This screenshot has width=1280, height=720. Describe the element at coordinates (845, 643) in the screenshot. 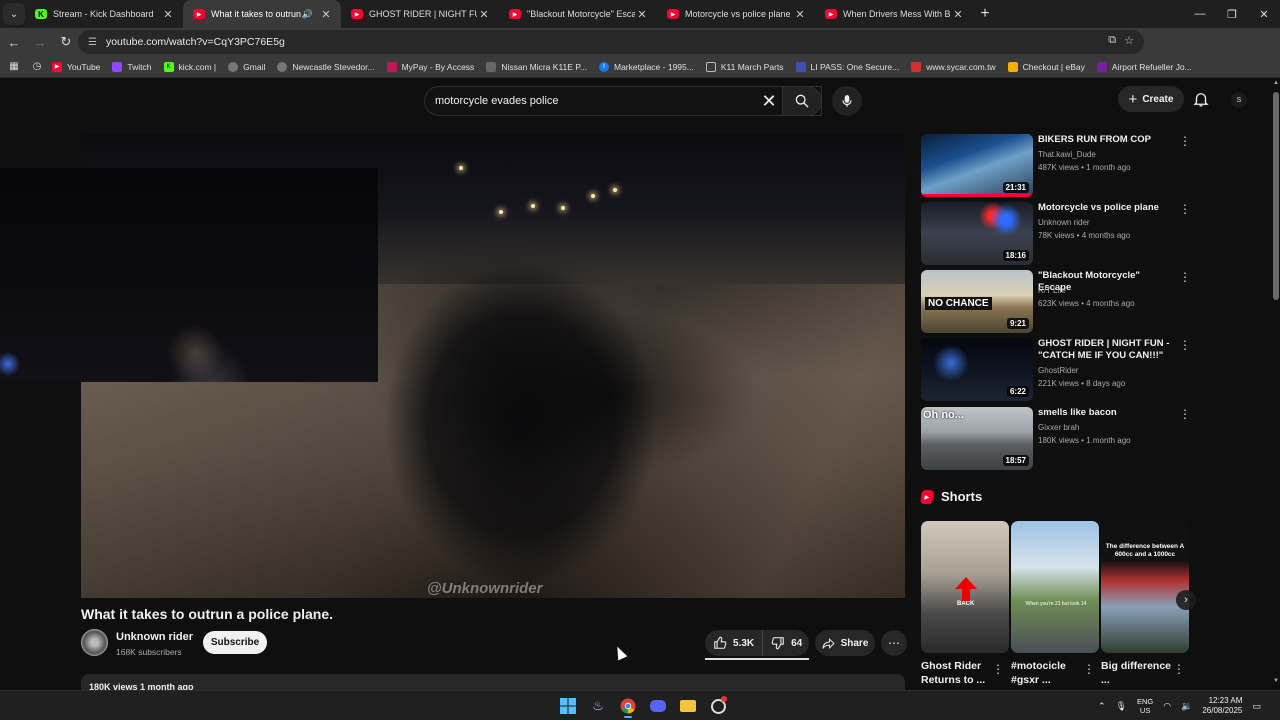

I see `share-button: Share` at that location.